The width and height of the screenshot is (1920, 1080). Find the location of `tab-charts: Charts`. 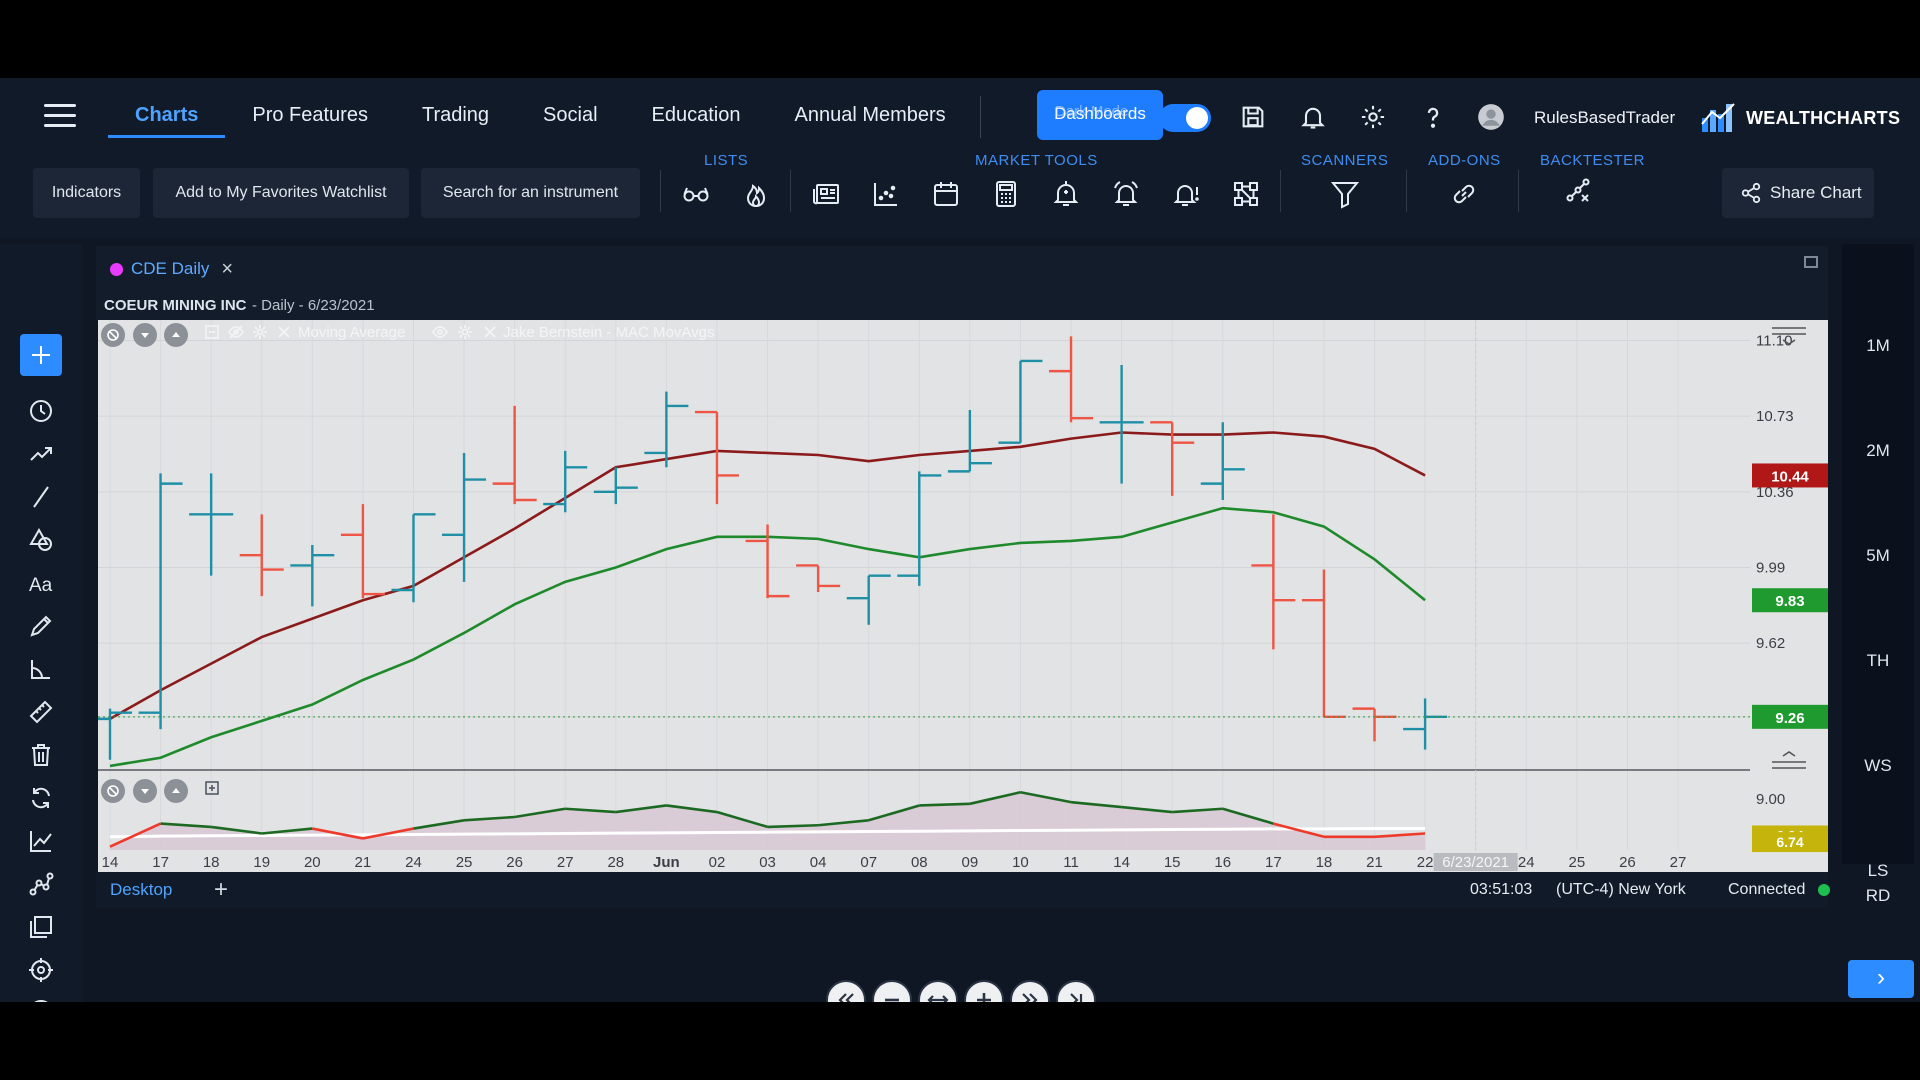

tab-charts: Charts is located at coordinates (167, 108).